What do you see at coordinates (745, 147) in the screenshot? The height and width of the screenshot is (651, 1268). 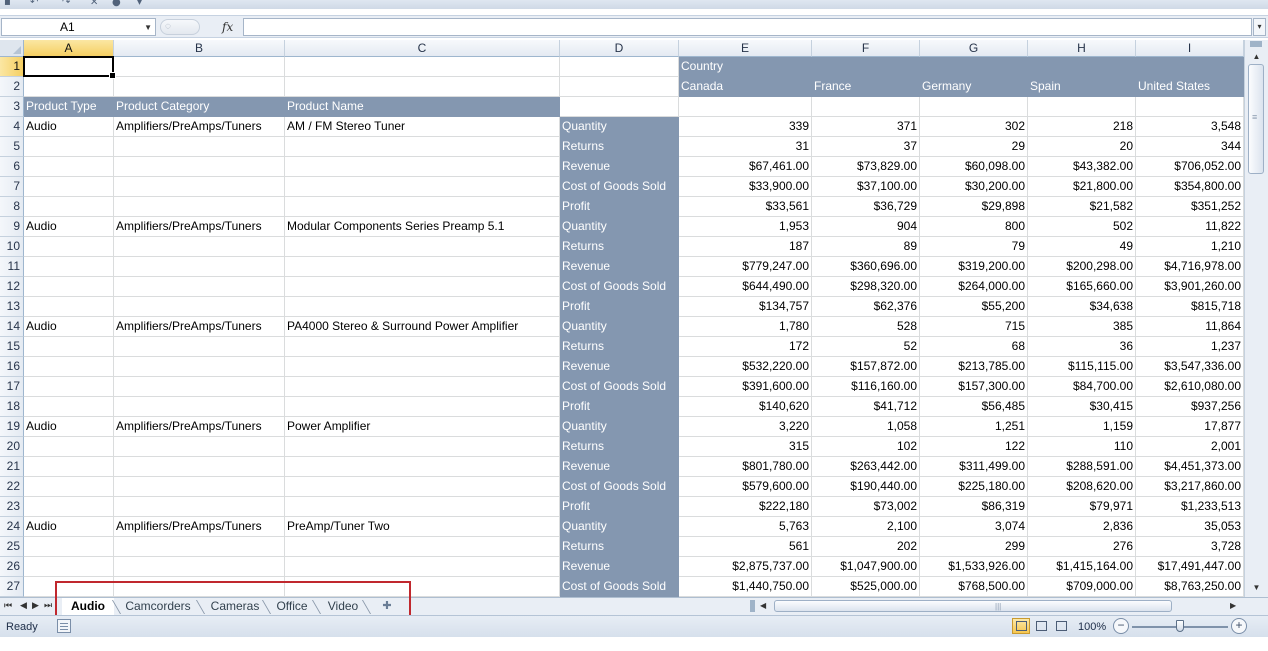 I see `value-cell: 31` at bounding box center [745, 147].